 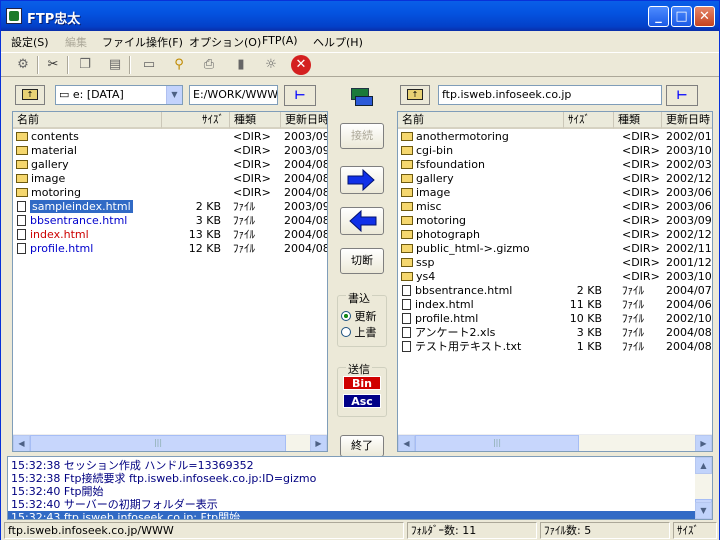 What do you see at coordinates (362, 446) in the screenshot?
I see `exit-button: 終了` at bounding box center [362, 446].